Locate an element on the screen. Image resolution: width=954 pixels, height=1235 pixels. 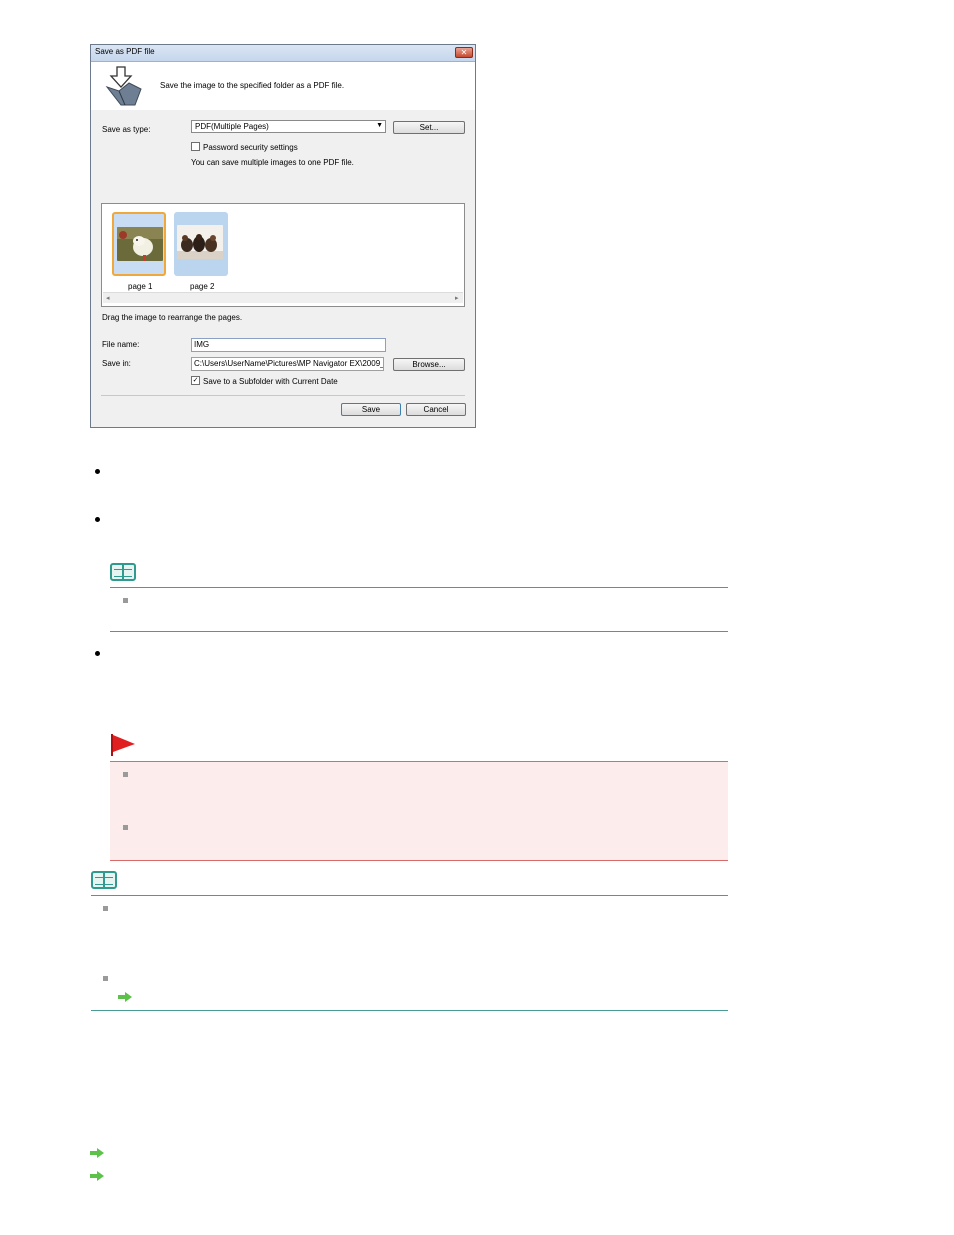
dogs-photo-thumbnail is located at coordinates (200, 242).